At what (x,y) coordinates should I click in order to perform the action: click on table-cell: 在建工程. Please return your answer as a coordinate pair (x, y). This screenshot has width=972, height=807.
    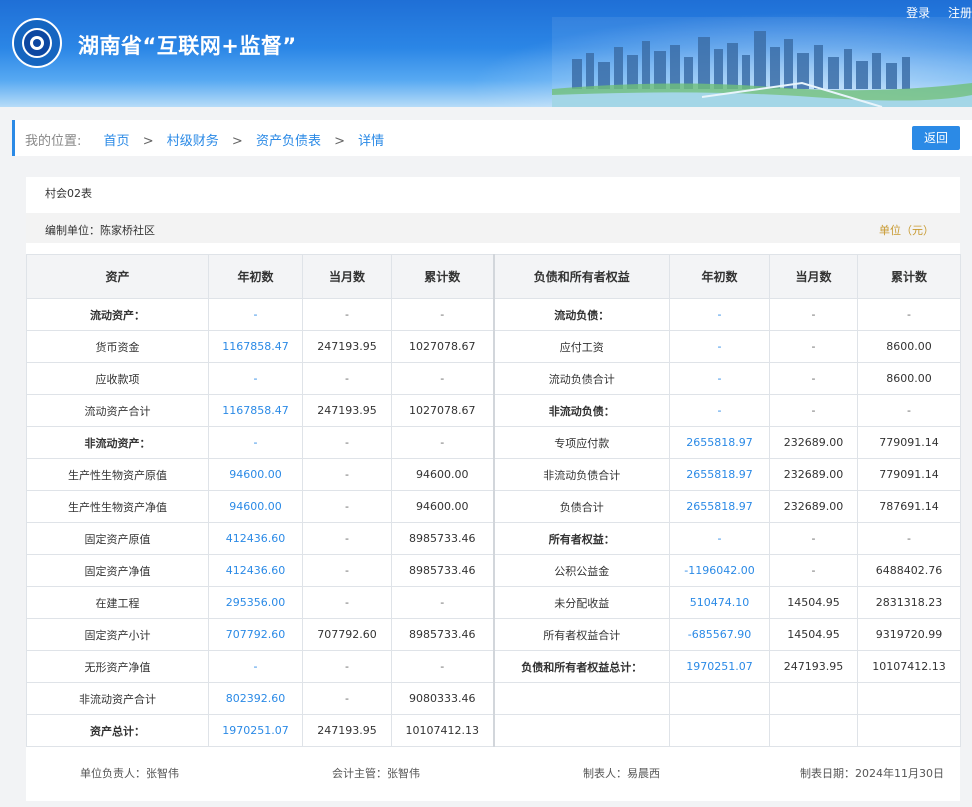
    Looking at the image, I should click on (117, 602).